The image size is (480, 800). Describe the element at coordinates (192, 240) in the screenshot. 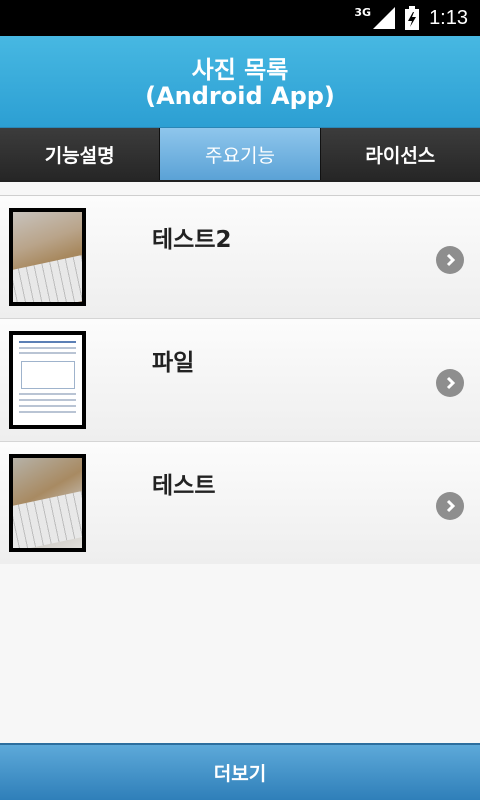

I see `list-item-title: 테스트2` at that location.